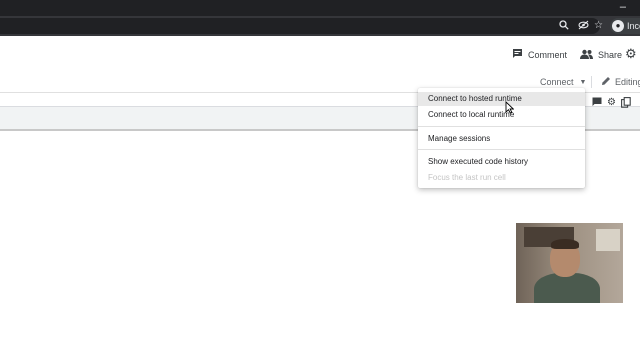 The image size is (640, 360). What do you see at coordinates (606, 82) in the screenshot?
I see `pencil-icon` at bounding box center [606, 82].